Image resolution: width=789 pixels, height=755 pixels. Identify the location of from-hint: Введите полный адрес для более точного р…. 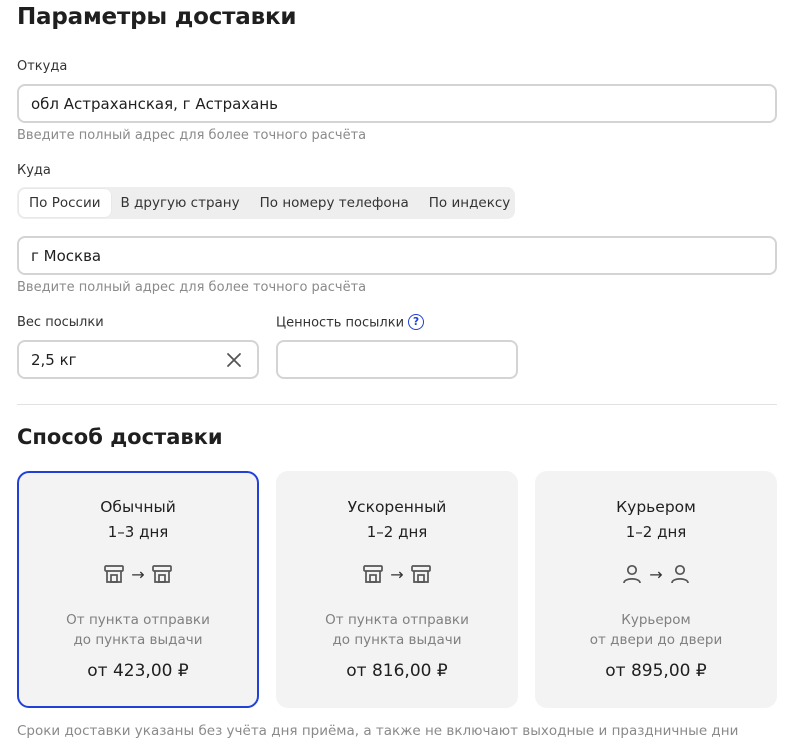
(192, 135).